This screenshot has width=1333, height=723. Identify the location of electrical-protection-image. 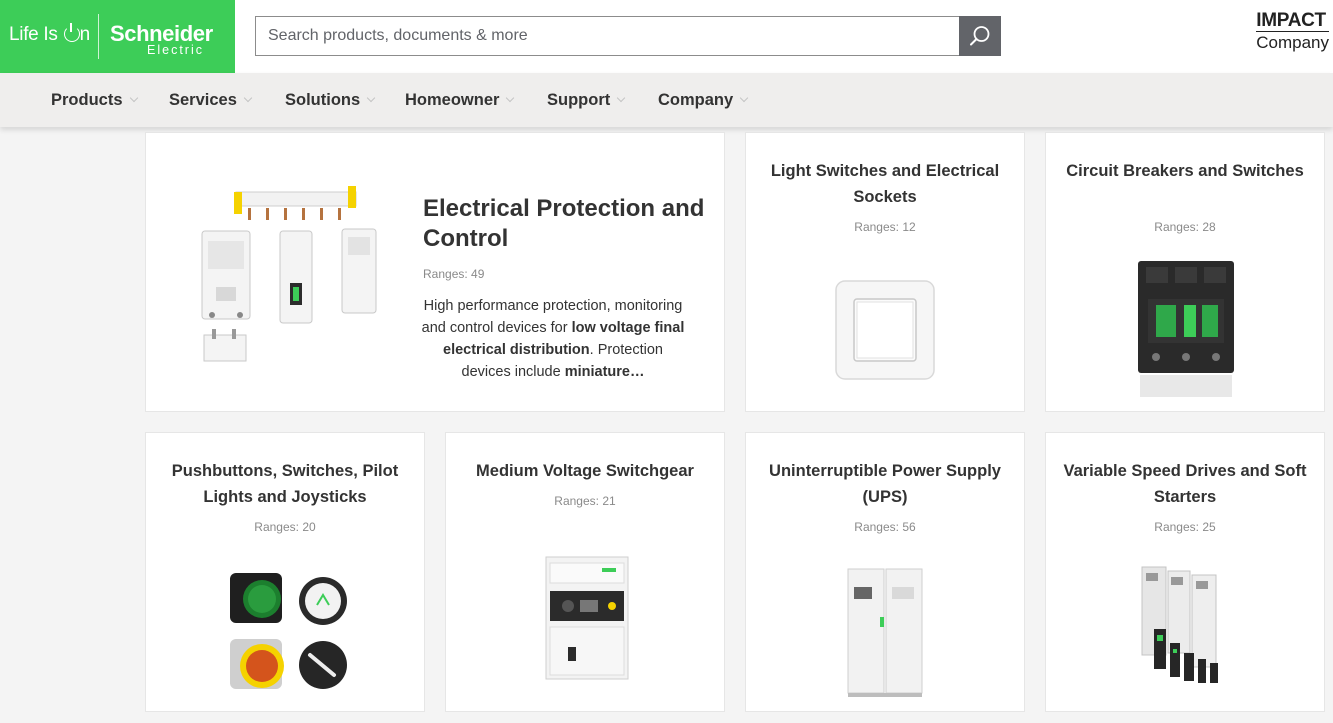
(289, 274).